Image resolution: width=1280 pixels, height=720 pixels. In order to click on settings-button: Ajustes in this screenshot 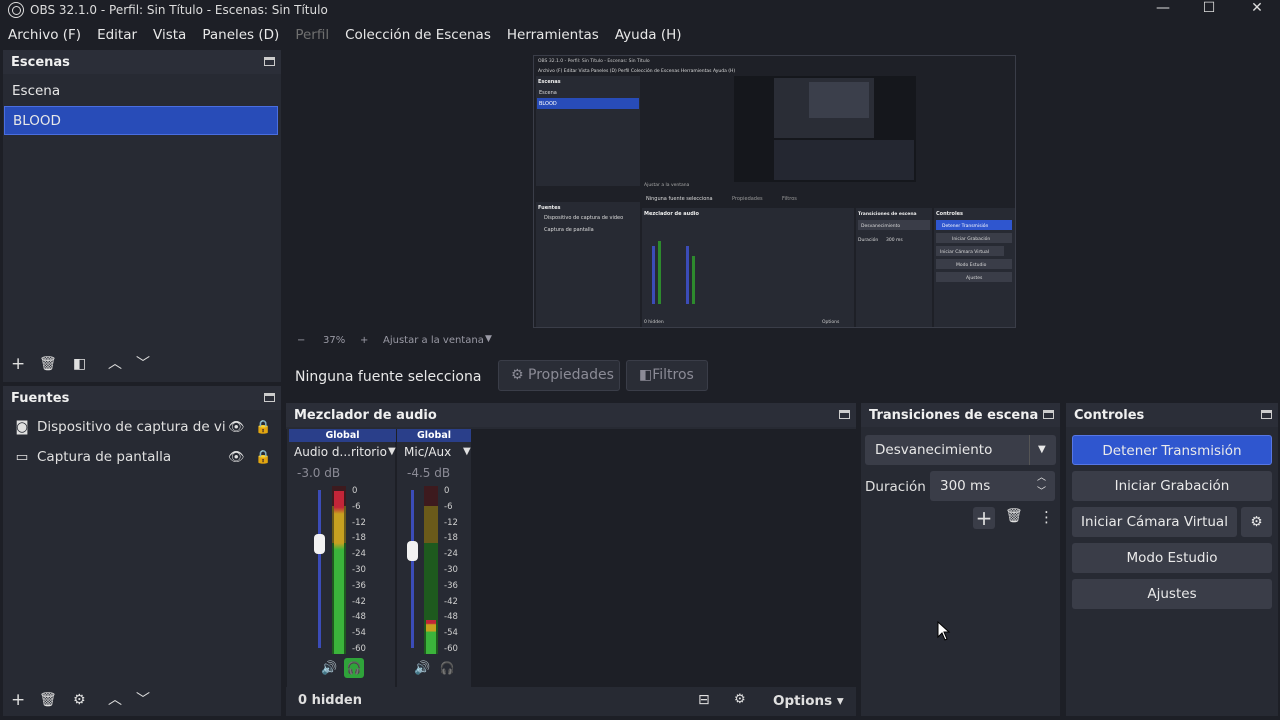, I will do `click(1172, 594)`.